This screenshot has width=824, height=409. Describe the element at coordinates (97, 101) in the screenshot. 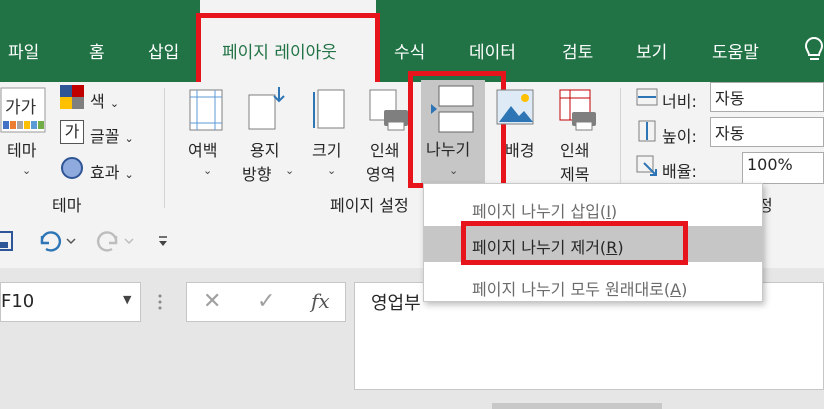

I see `colors-label: 색` at that location.